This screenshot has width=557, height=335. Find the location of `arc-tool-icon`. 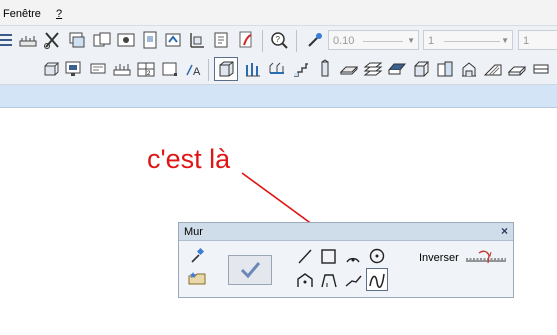

arc-tool-icon is located at coordinates (353, 256).